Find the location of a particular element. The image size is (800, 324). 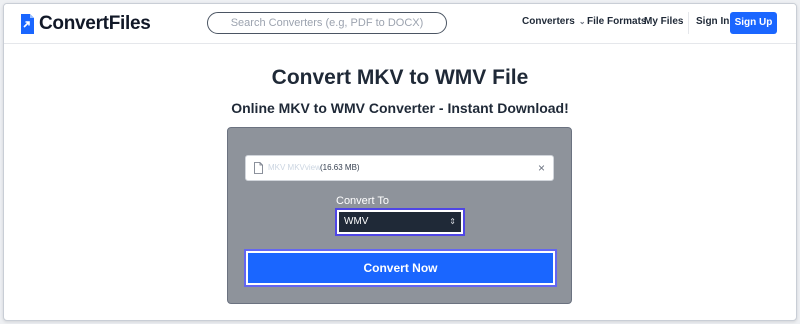

nav-my-files: My Files is located at coordinates (663, 21).